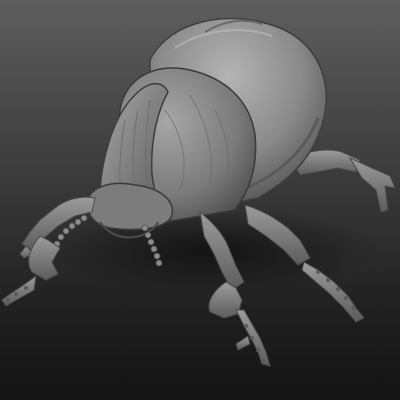 Image resolution: width=400 pixels, height=400 pixels. Describe the element at coordinates (342, 181) in the screenshot. I see `right-hind-leg` at that location.